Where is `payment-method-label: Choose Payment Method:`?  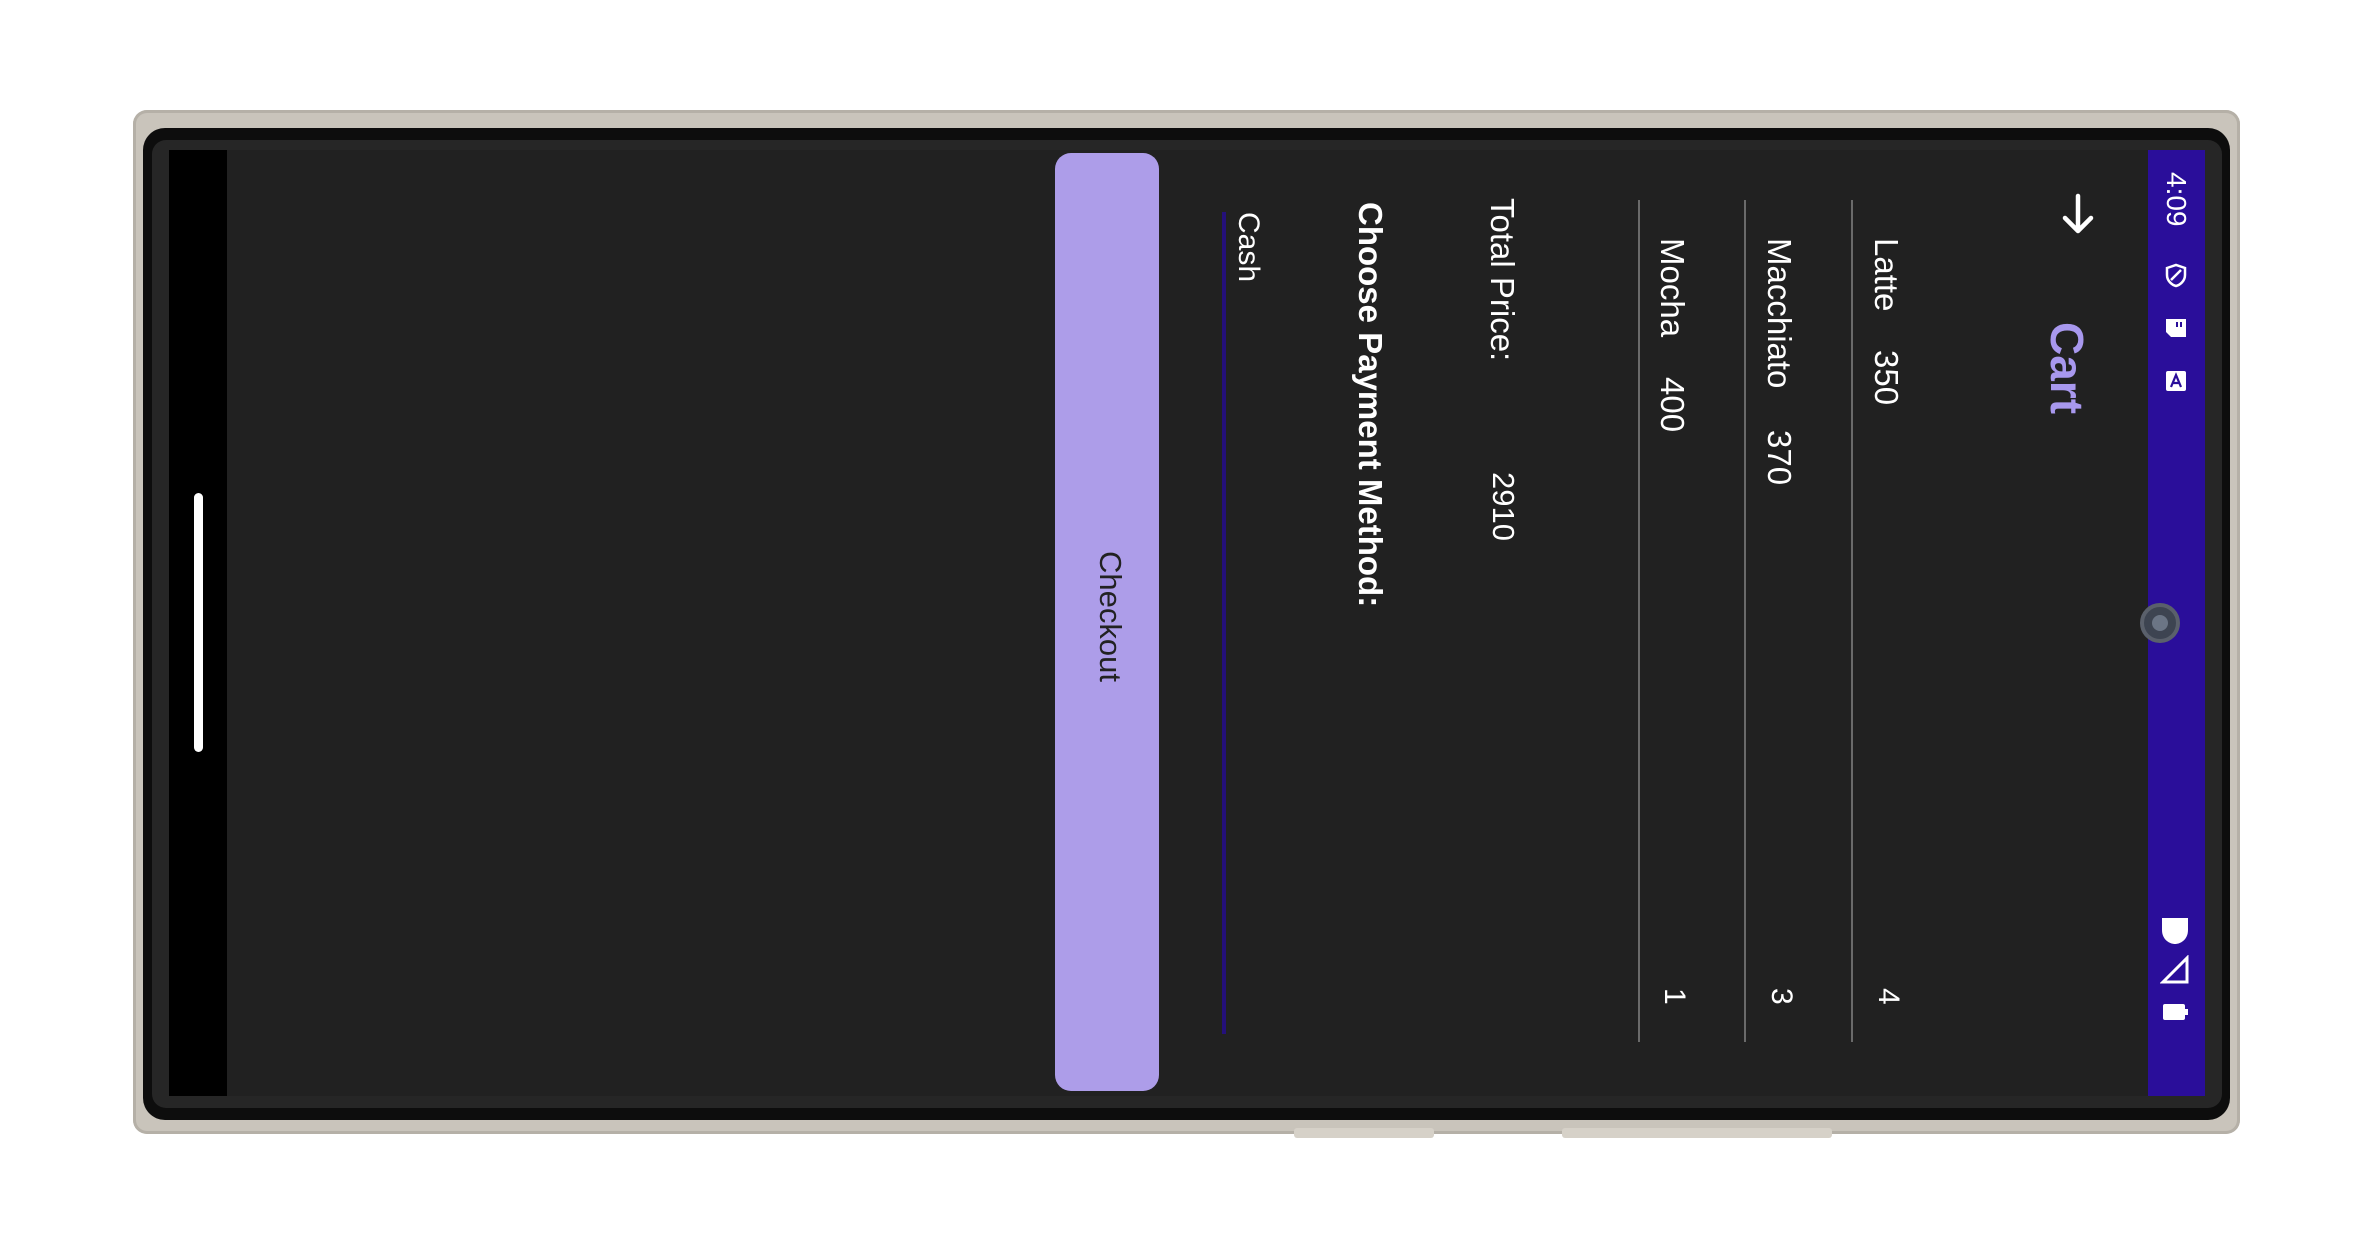
payment-method-label: Choose Payment Method: is located at coordinates (1370, 405).